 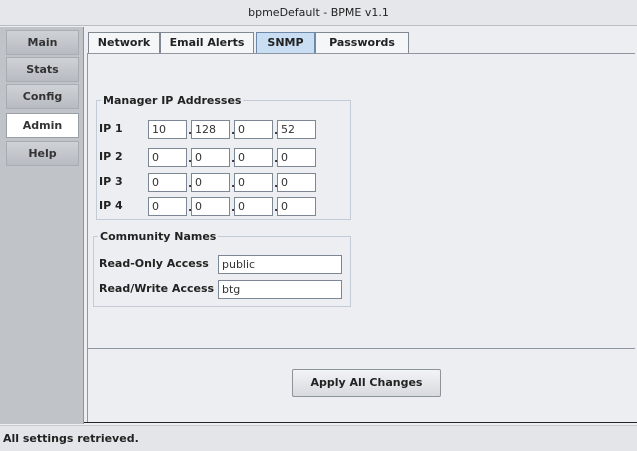 What do you see at coordinates (210, 129) in the screenshot?
I see `ip1-octet2-input: 128` at bounding box center [210, 129].